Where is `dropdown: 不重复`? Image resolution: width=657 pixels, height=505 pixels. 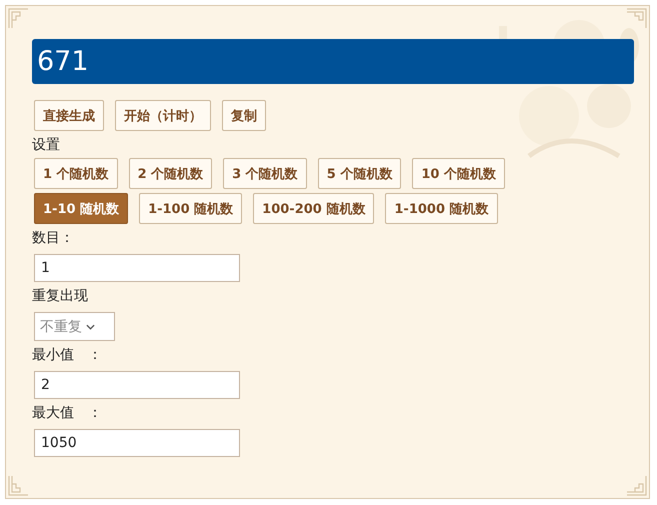
dropdown: 不重复 is located at coordinates (74, 326).